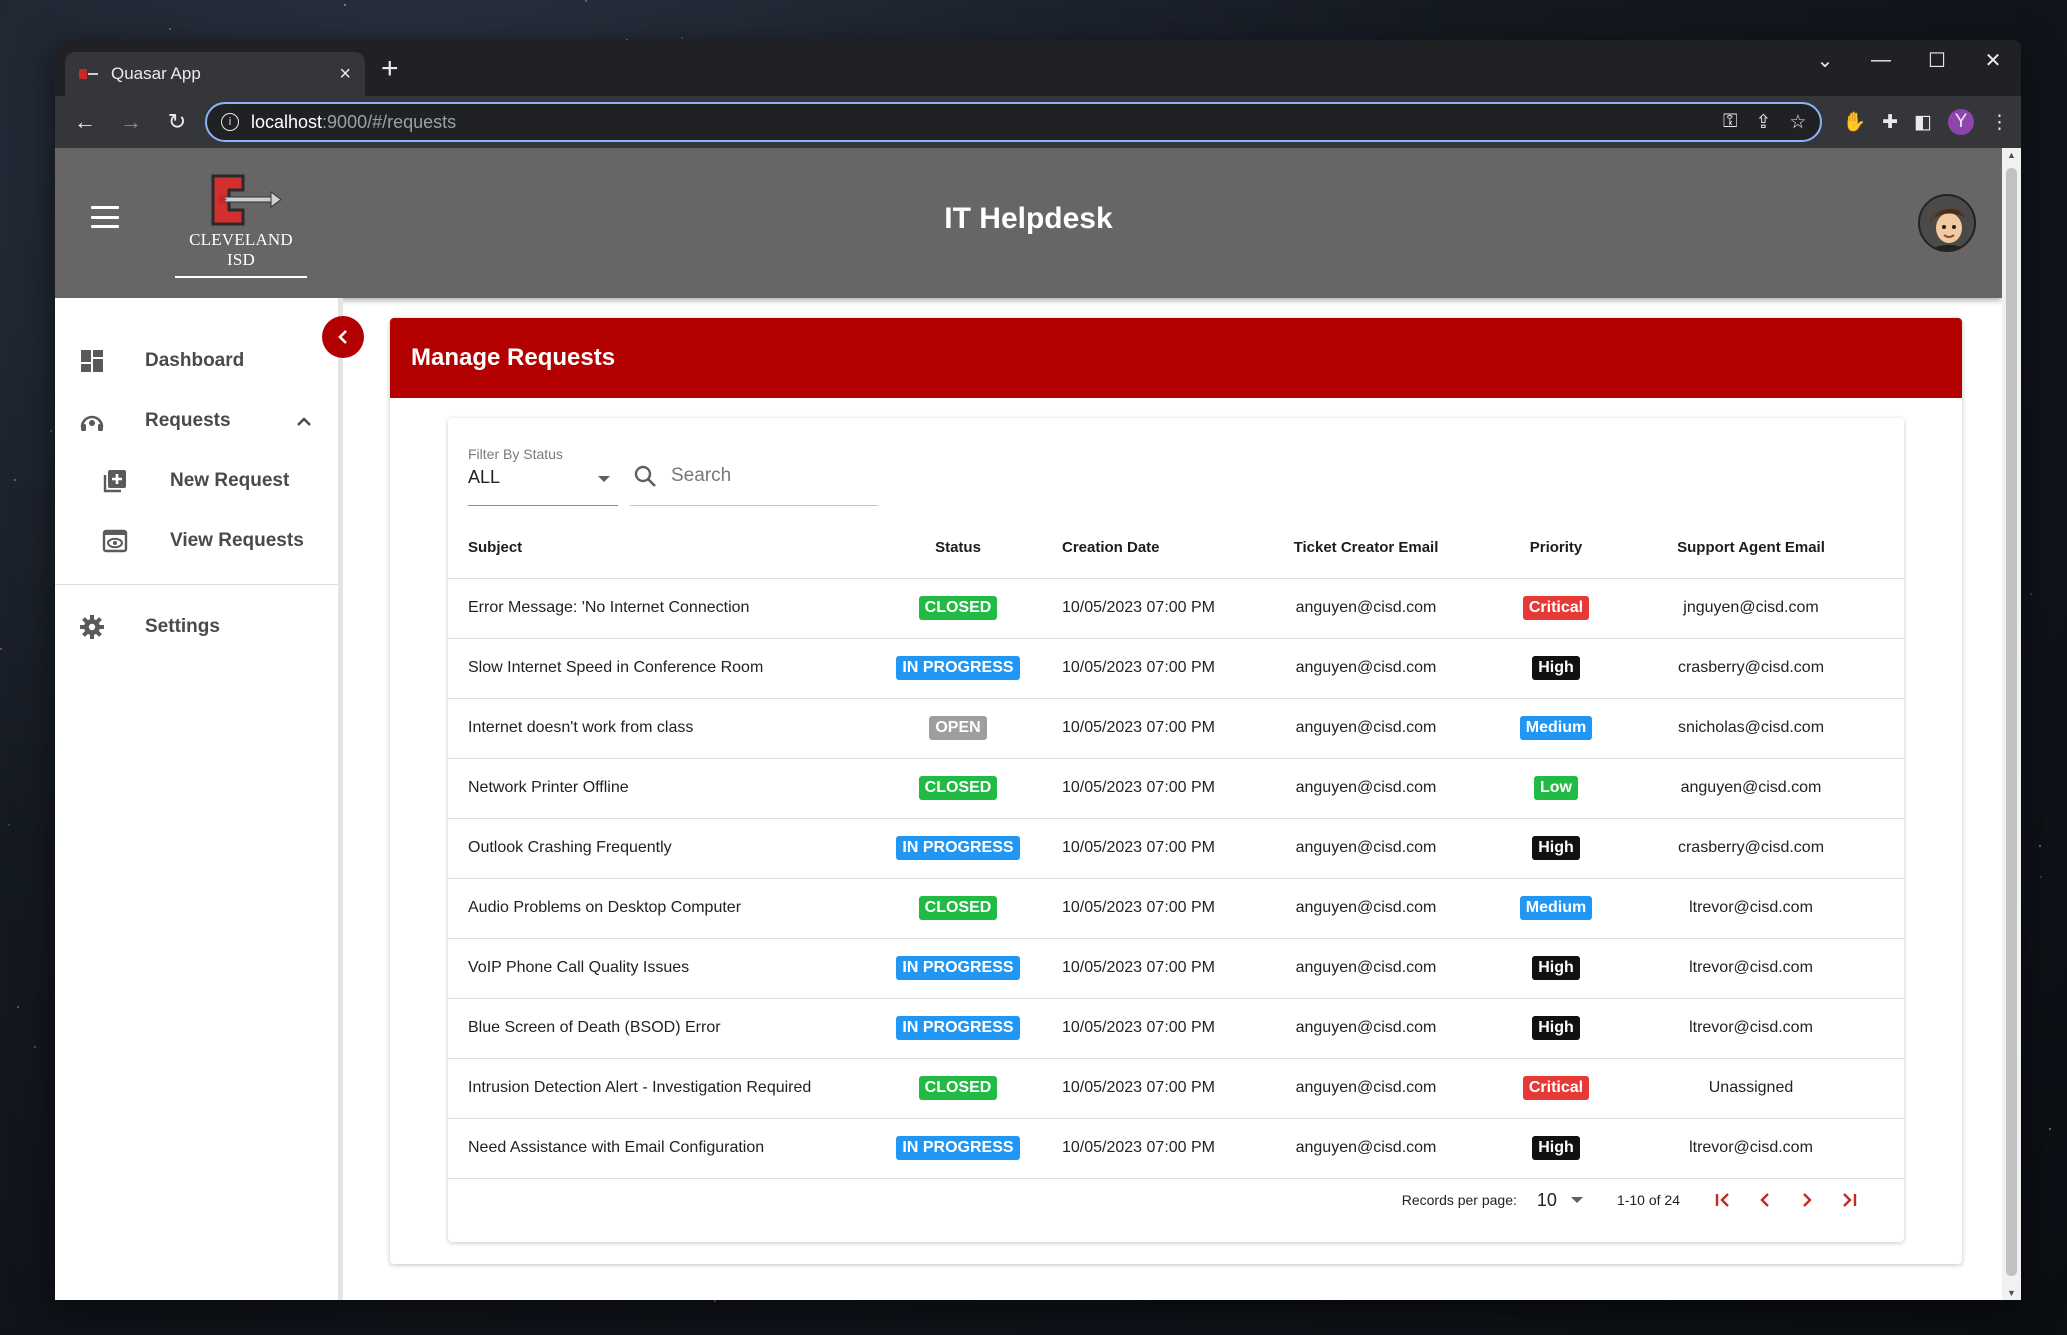  Describe the element at coordinates (1947, 223) in the screenshot. I see `user-avatar` at that location.